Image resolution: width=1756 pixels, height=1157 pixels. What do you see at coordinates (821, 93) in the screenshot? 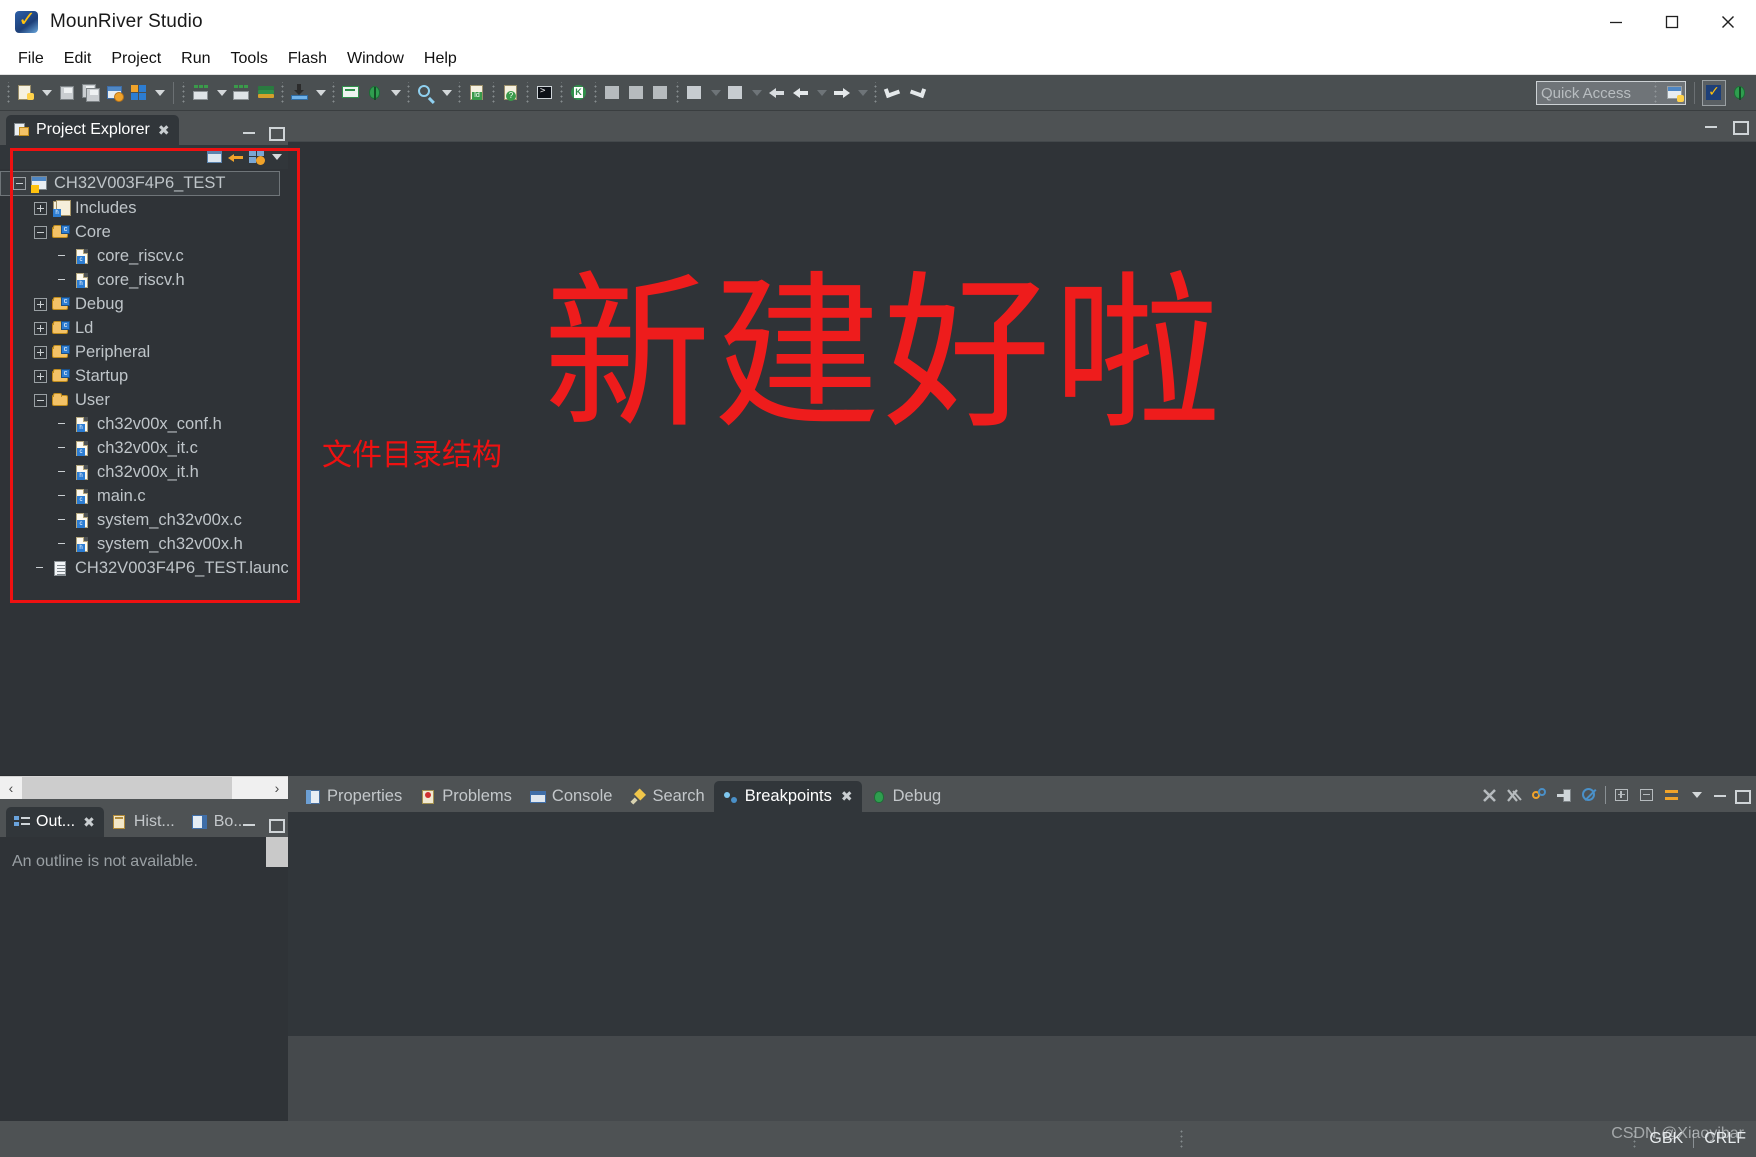
I see `back-dropdown-arrow` at bounding box center [821, 93].